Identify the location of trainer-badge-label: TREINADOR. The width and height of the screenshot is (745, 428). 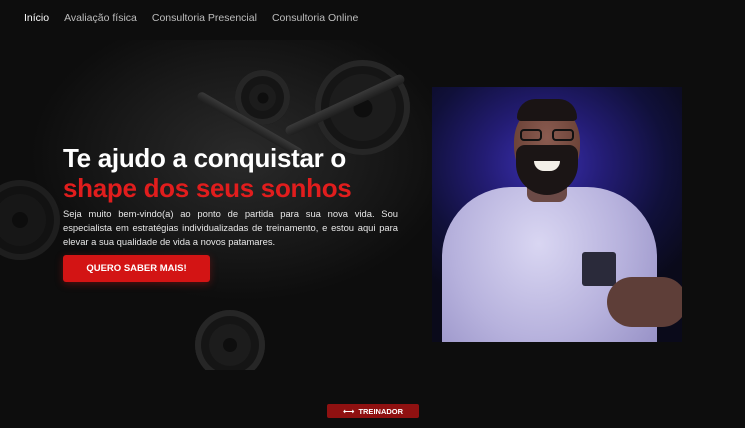
(381, 411).